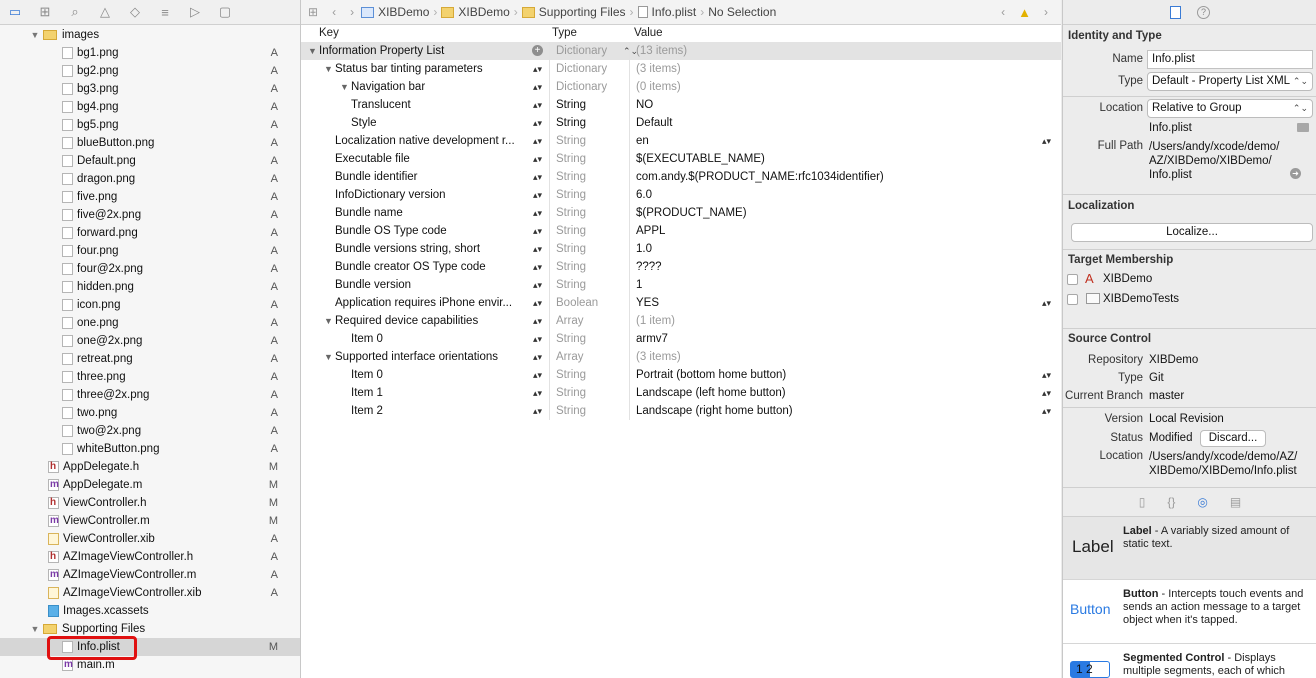 The image size is (1316, 678). What do you see at coordinates (329, 33) in the screenshot?
I see `key-column-header: Key` at bounding box center [329, 33].